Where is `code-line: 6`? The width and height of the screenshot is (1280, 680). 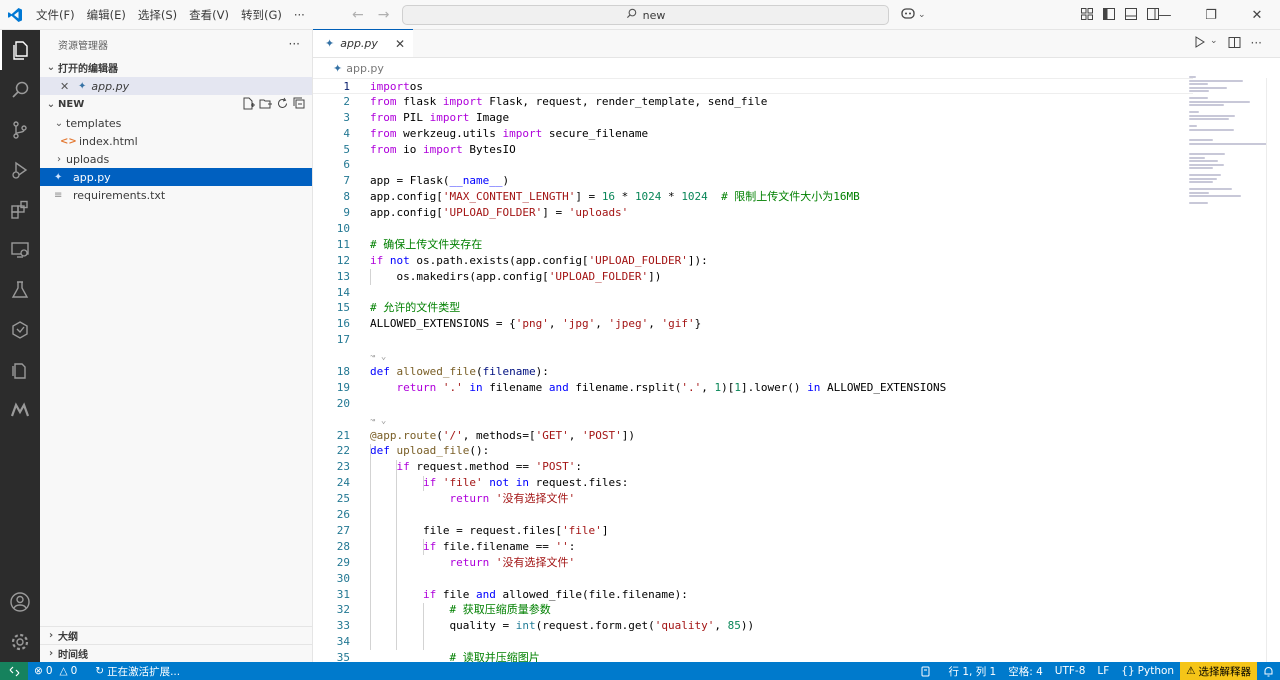 code-line: 6 is located at coordinates (753, 165).